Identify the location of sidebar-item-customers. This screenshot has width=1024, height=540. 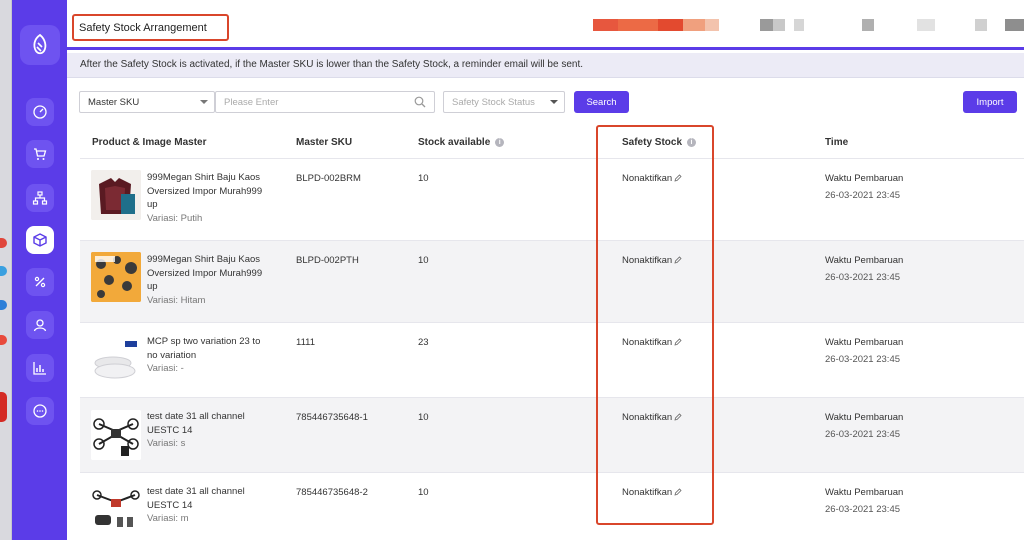
(40, 325).